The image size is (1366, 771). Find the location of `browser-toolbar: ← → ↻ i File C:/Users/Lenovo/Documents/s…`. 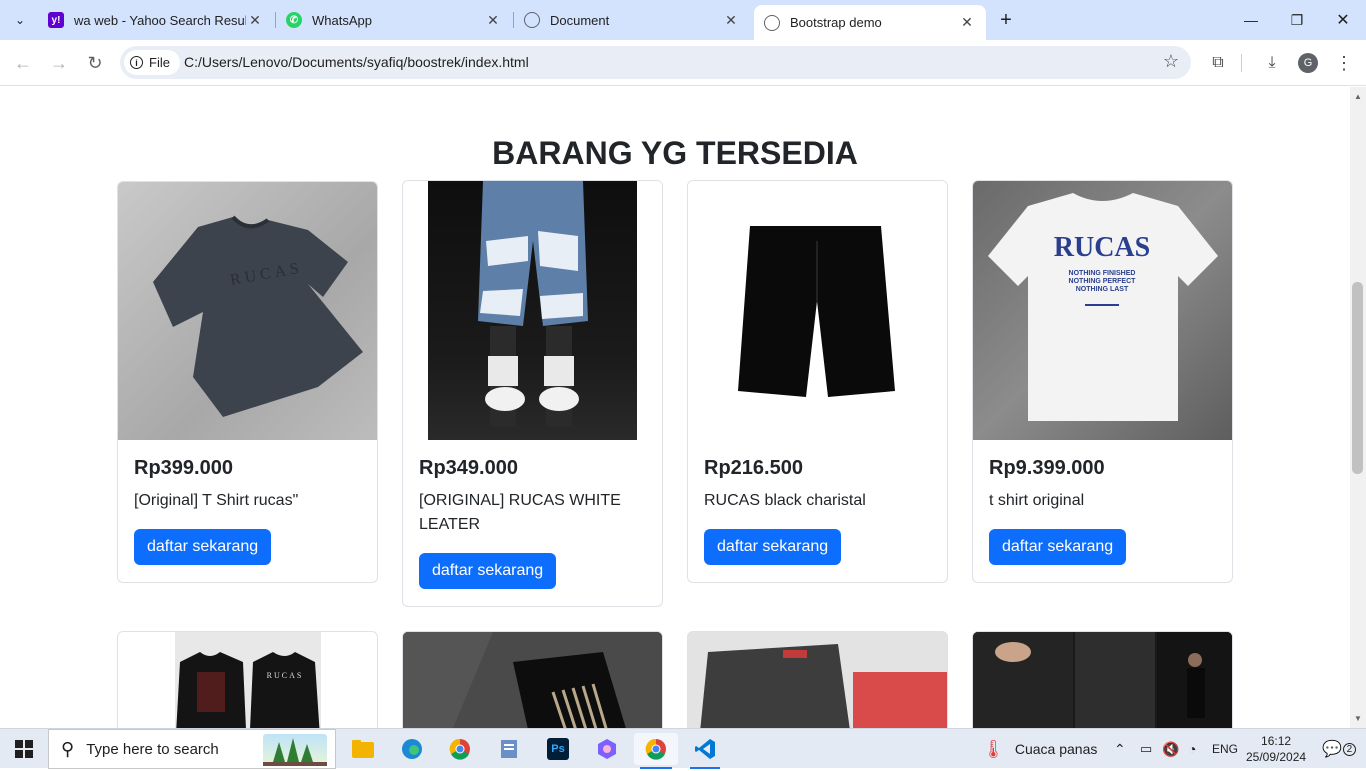

browser-toolbar: ← → ↻ i File C:/Users/Lenovo/Documents/s… is located at coordinates (683, 63).